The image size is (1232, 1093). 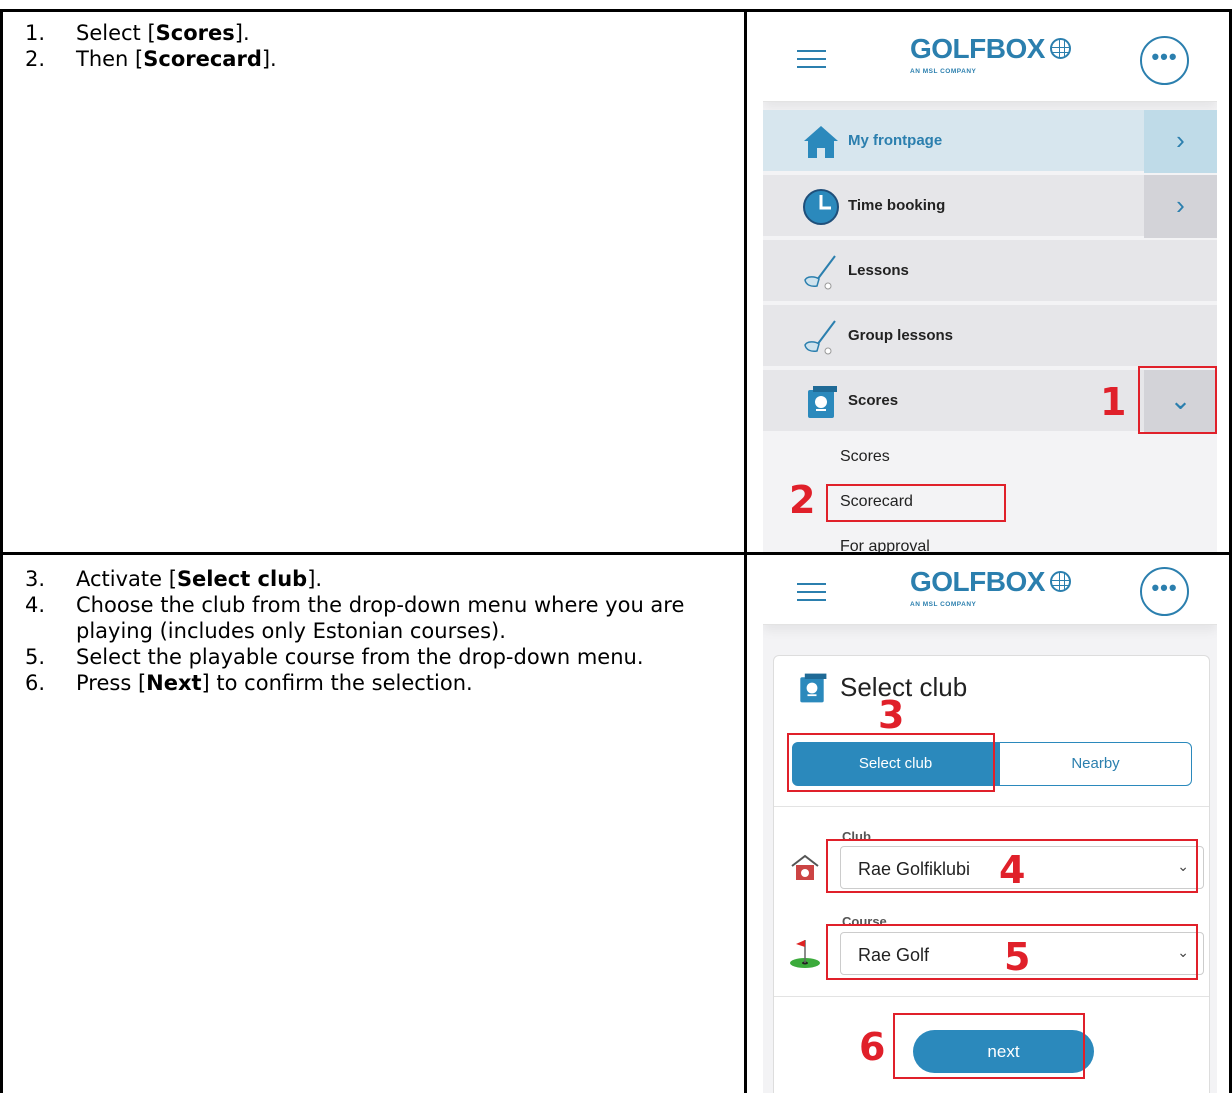 What do you see at coordinates (377, 59) in the screenshot?
I see `instruction-step: 2. Then [Scorecard].` at bounding box center [377, 59].